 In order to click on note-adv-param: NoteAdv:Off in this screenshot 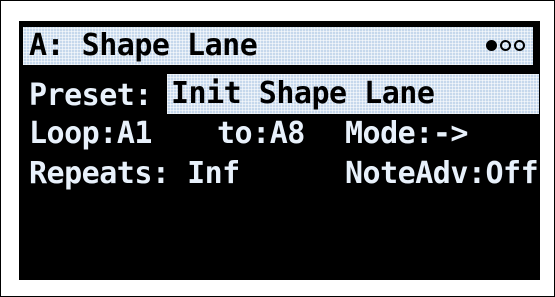, I will do `click(442, 174)`.